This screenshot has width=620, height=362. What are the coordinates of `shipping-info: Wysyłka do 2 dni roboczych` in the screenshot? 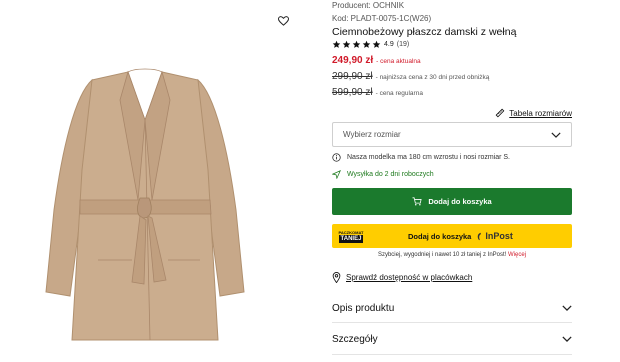 It's located at (383, 174).